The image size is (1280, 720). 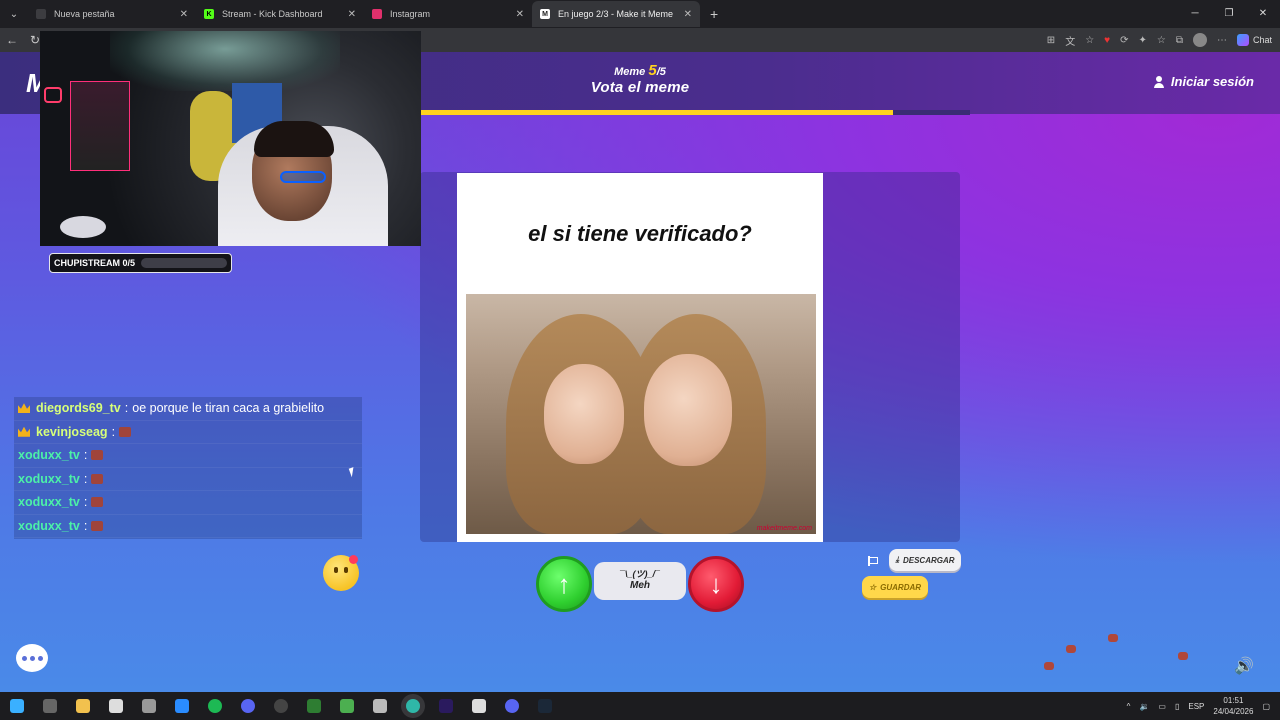 What do you see at coordinates (1049, 666) in the screenshot?
I see `floating-emote` at bounding box center [1049, 666].